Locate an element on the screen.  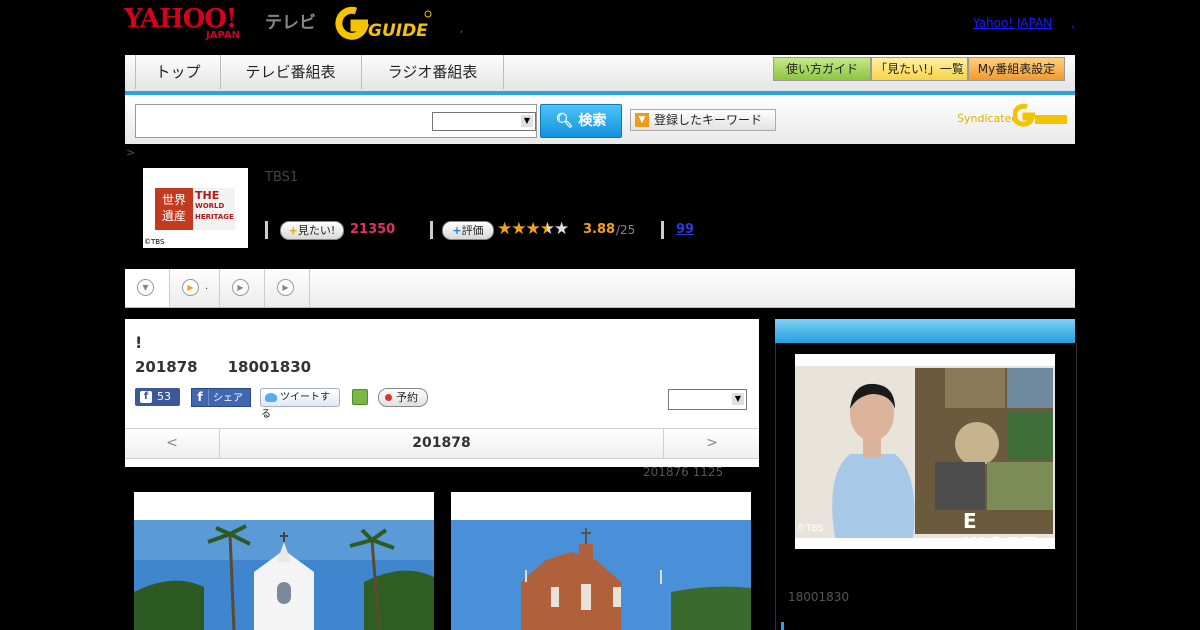
rating-stars: ★★★★★ is located at coordinates (533, 229).